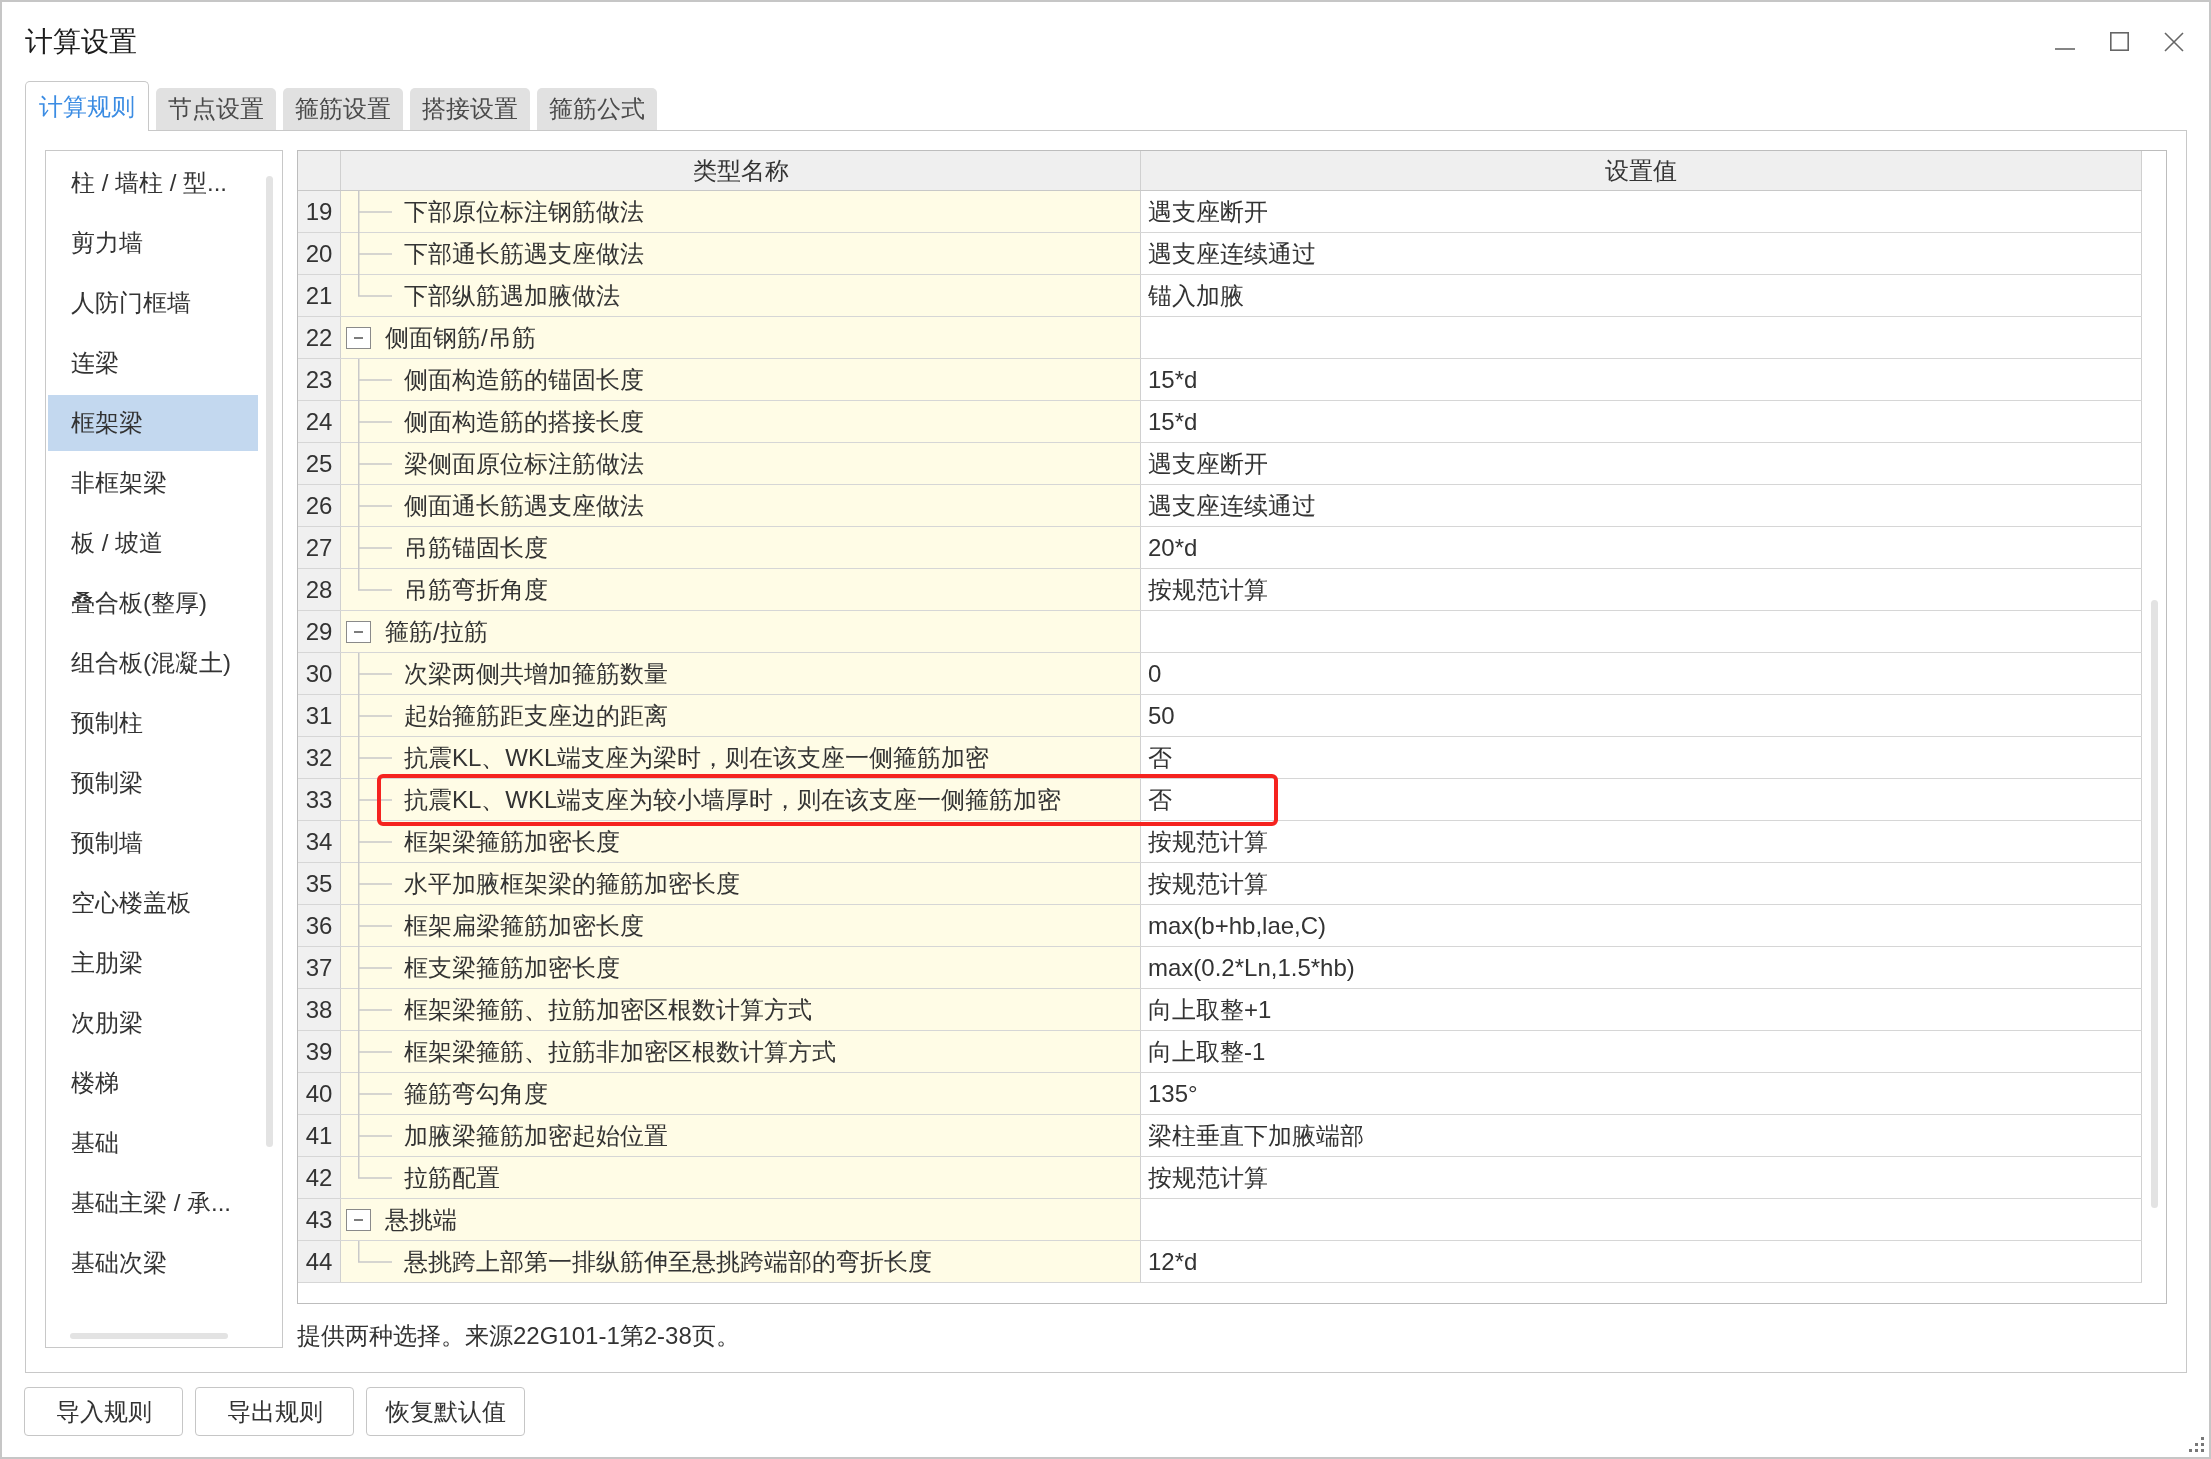 The image size is (2211, 1459). I want to click on category-item: 次肋梁, so click(153, 1023).